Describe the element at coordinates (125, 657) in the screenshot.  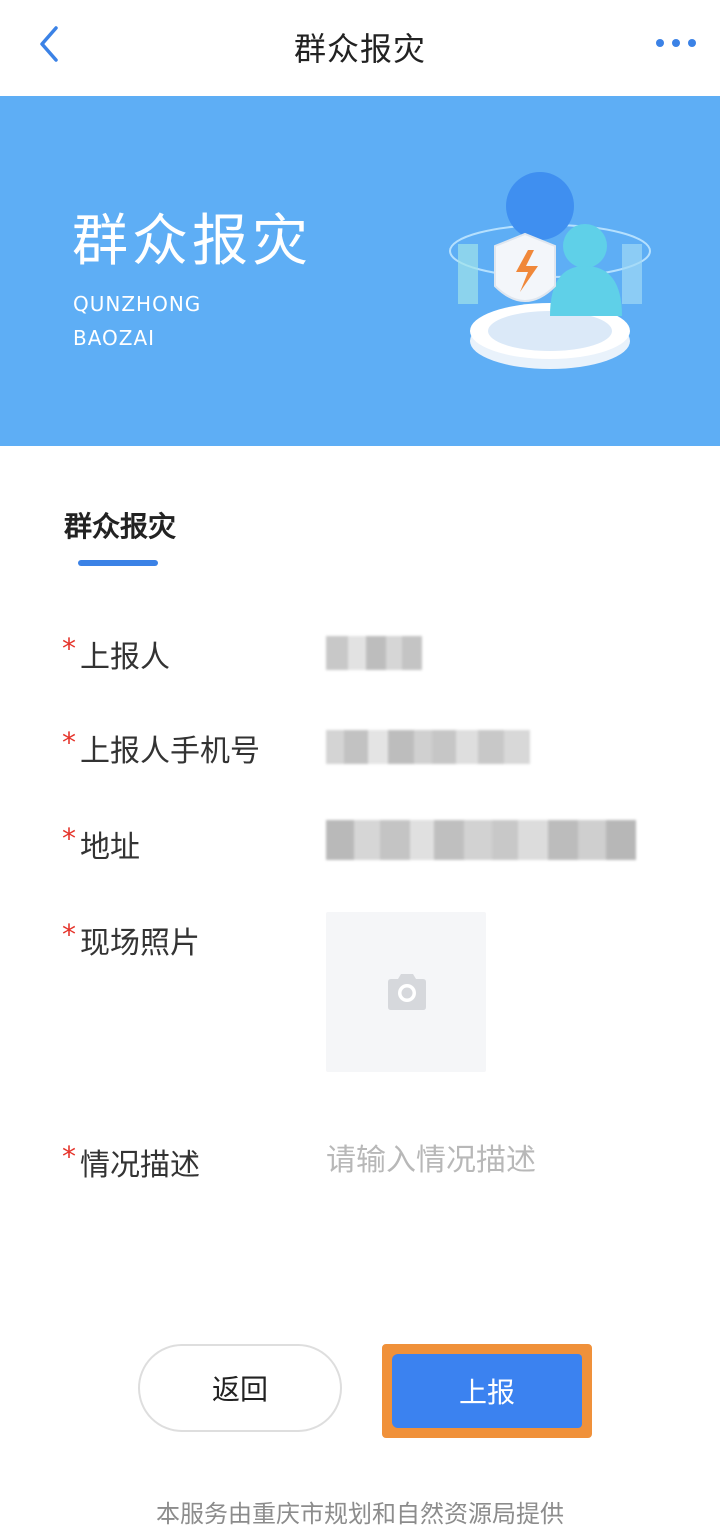
I see `reporter-label-text: 上报人` at that location.